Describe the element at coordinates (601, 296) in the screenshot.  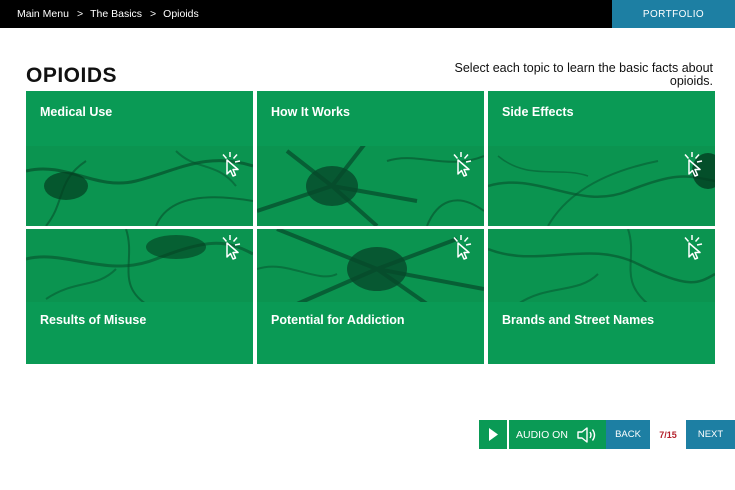
I see `tile-brands-and-street-names: Brands and Street Names` at that location.